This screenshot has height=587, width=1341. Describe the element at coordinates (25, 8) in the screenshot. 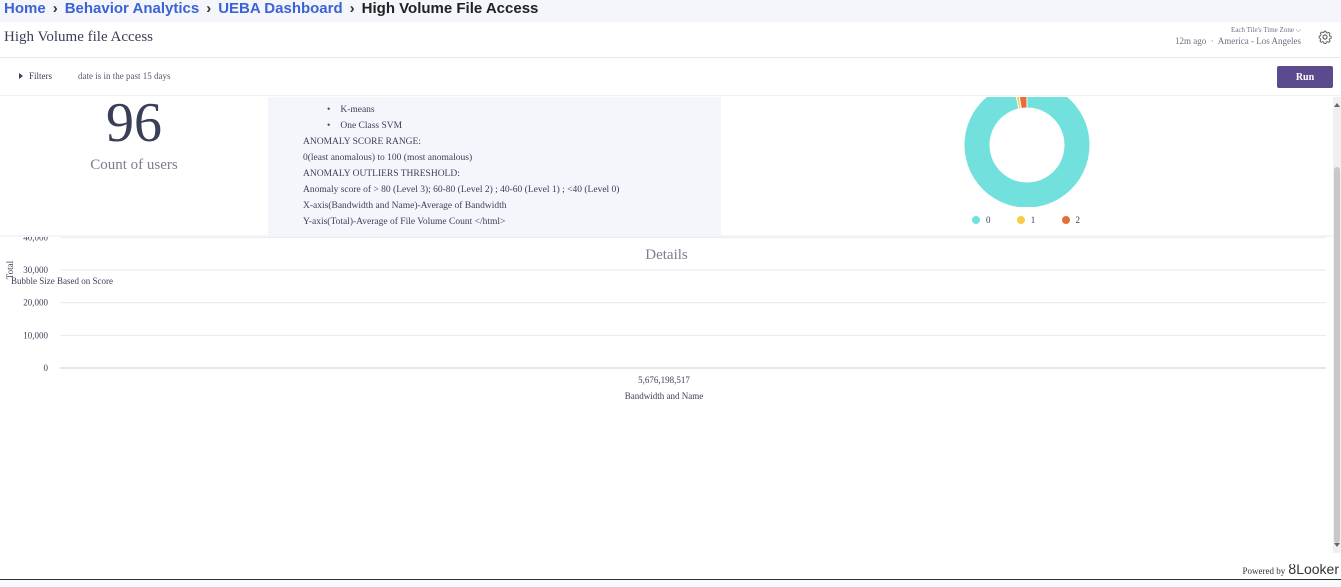

I see `breadcrumb-home: Home` at that location.